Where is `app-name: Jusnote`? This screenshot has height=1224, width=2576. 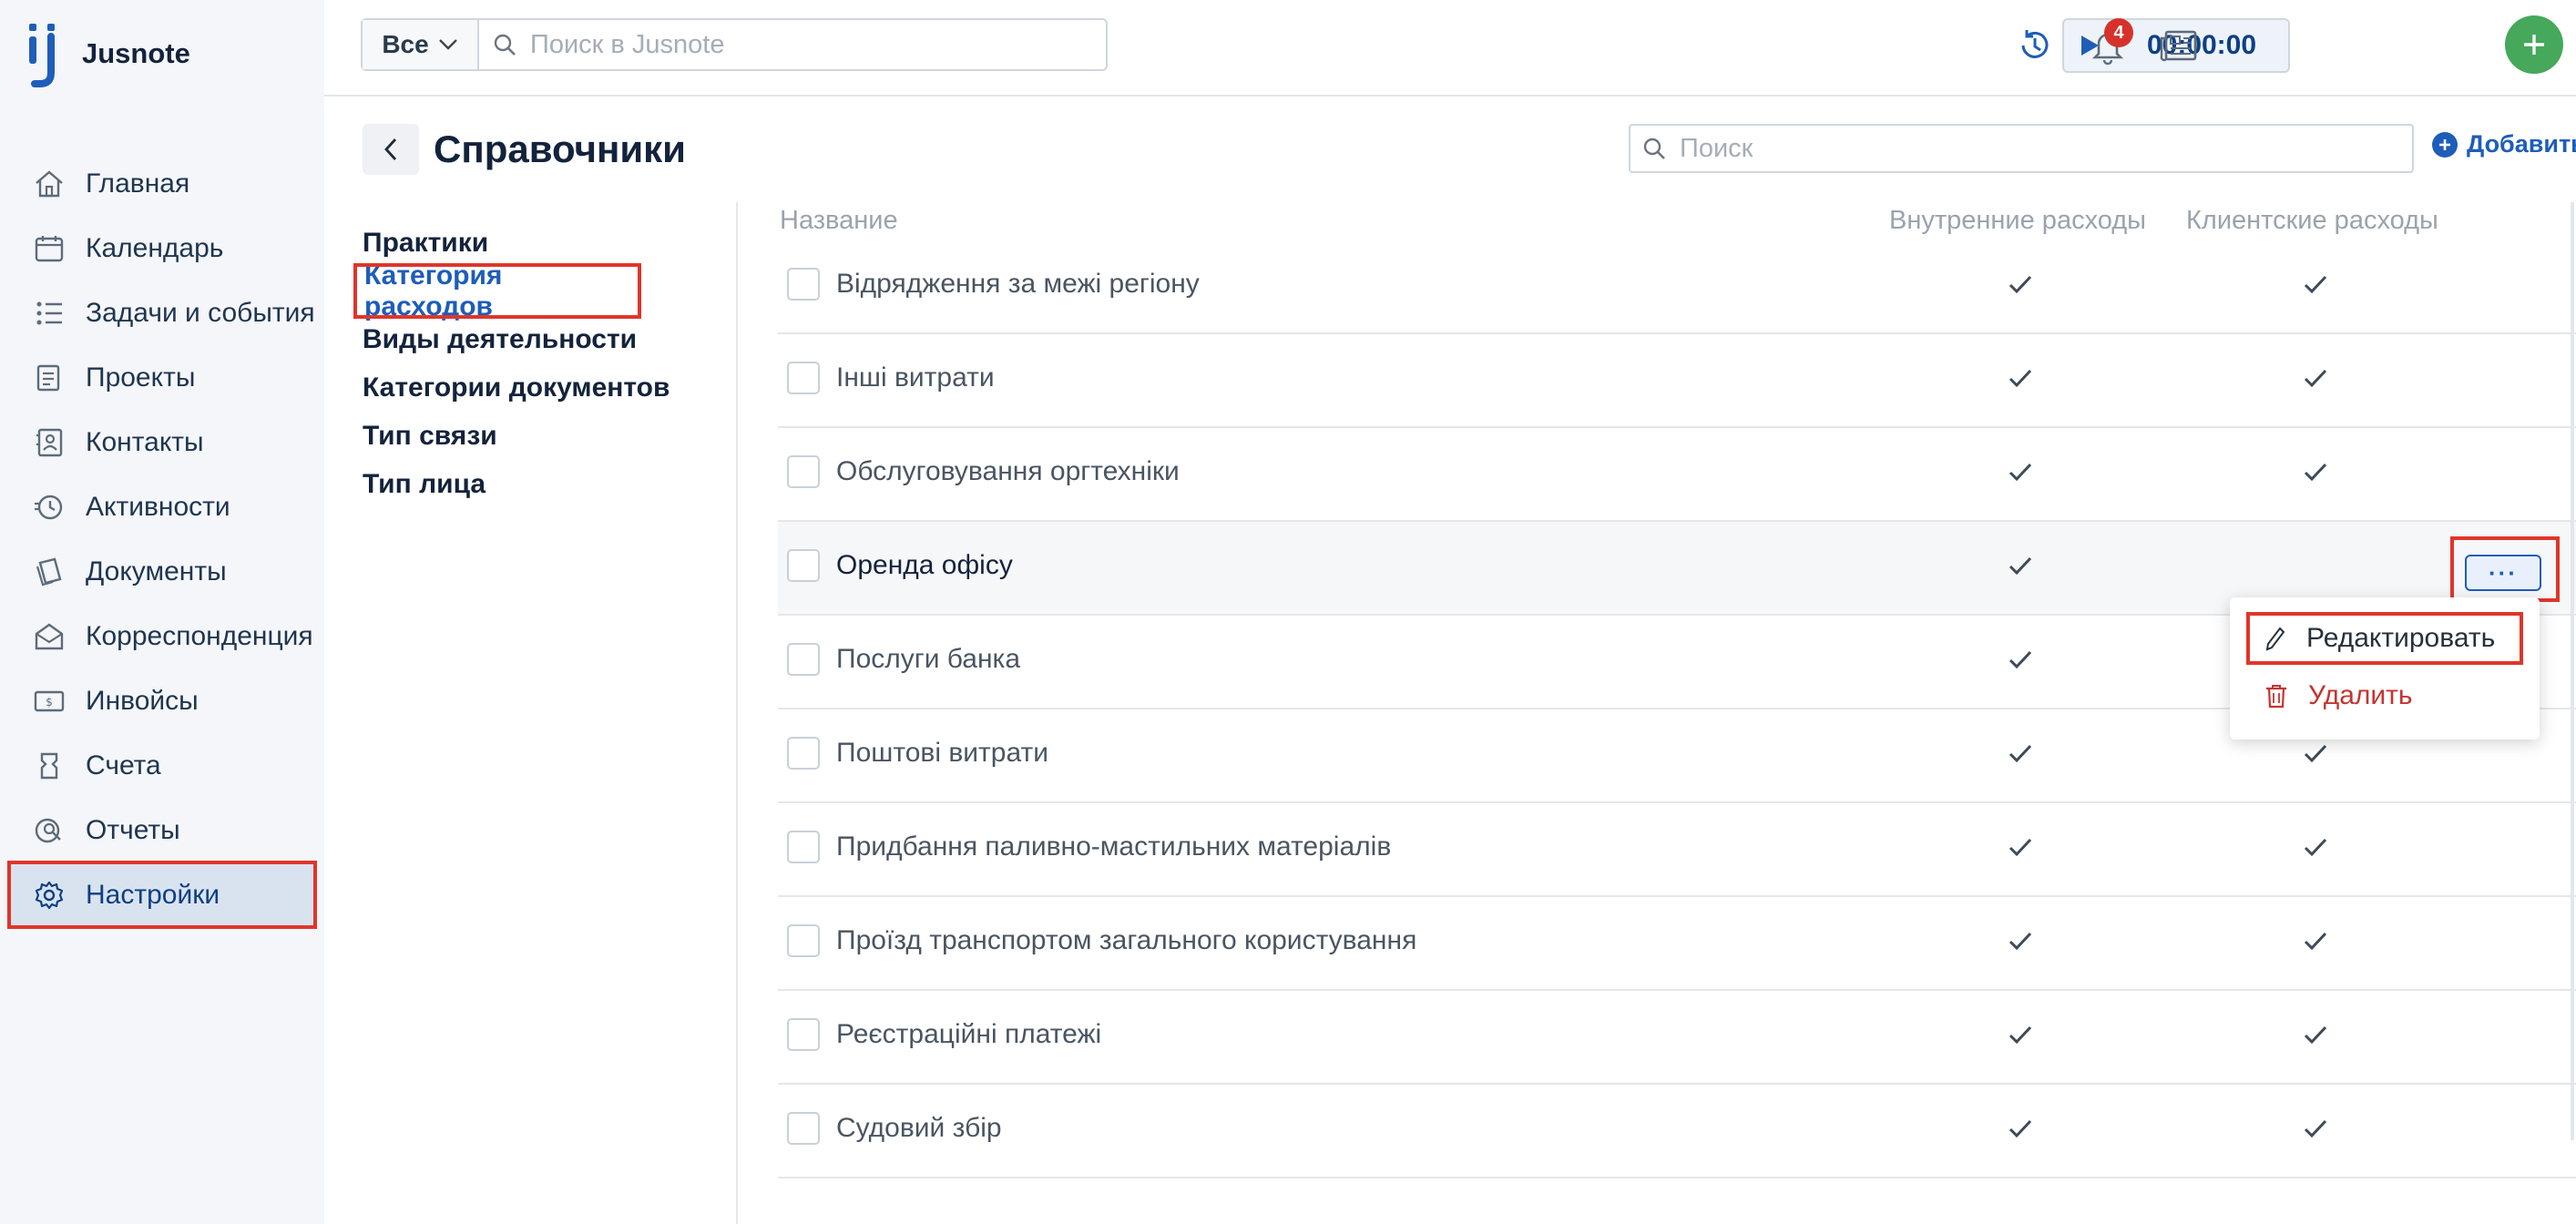 app-name: Jusnote is located at coordinates (136, 53).